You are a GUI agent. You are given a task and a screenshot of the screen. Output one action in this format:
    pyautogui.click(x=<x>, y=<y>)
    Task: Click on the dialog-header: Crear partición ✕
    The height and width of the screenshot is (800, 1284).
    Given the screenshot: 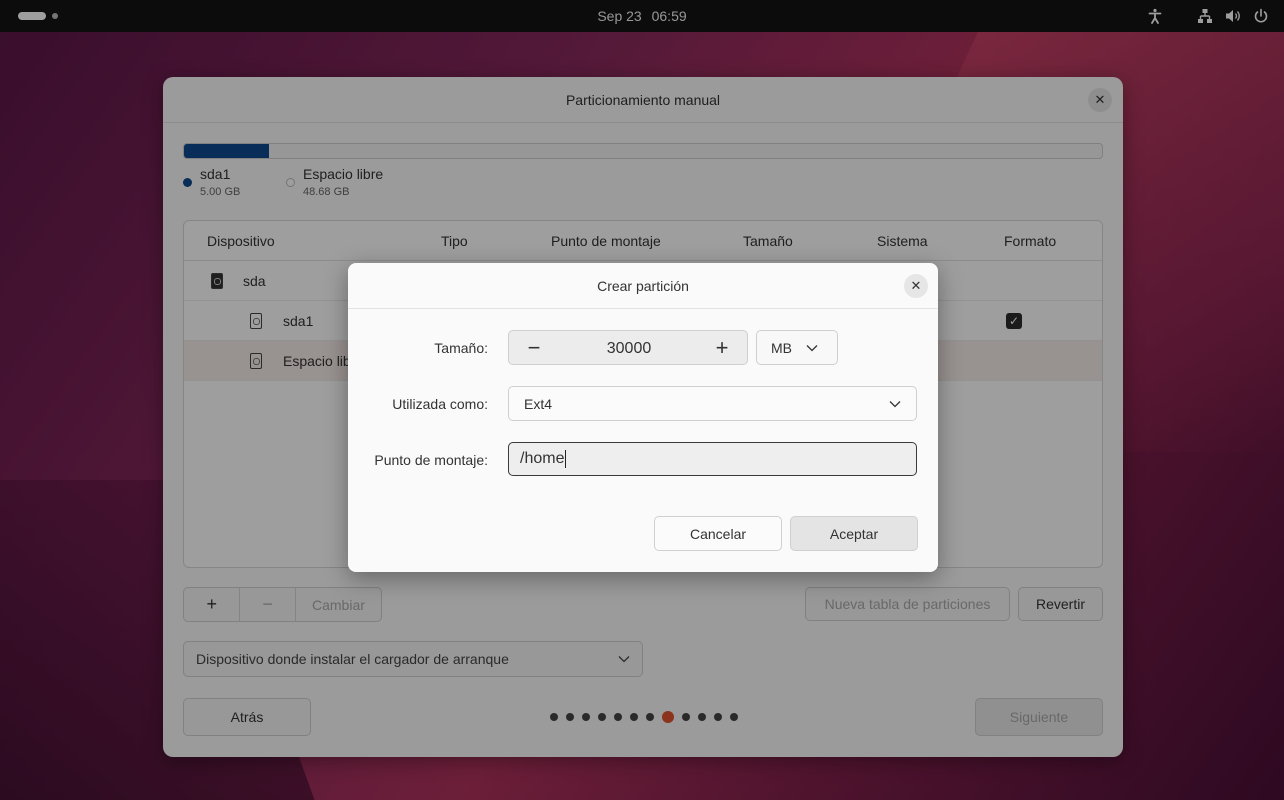 What is the action you would take?
    pyautogui.click(x=643, y=286)
    